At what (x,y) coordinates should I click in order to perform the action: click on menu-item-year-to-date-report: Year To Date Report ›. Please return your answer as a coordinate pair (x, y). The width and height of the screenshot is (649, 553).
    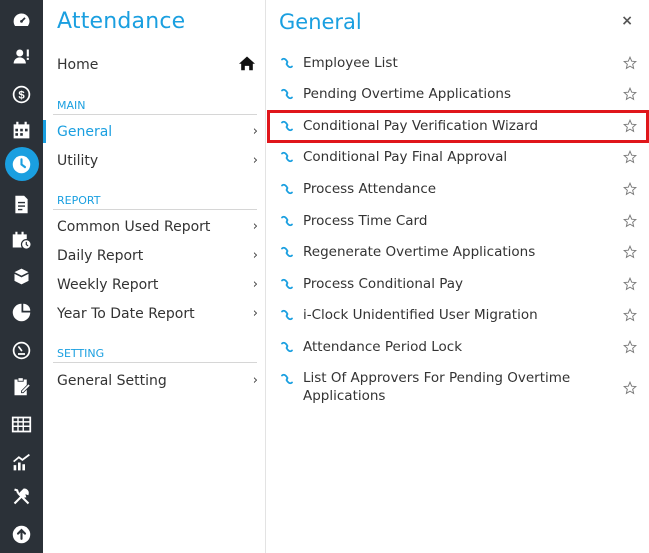
    Looking at the image, I should click on (154, 313).